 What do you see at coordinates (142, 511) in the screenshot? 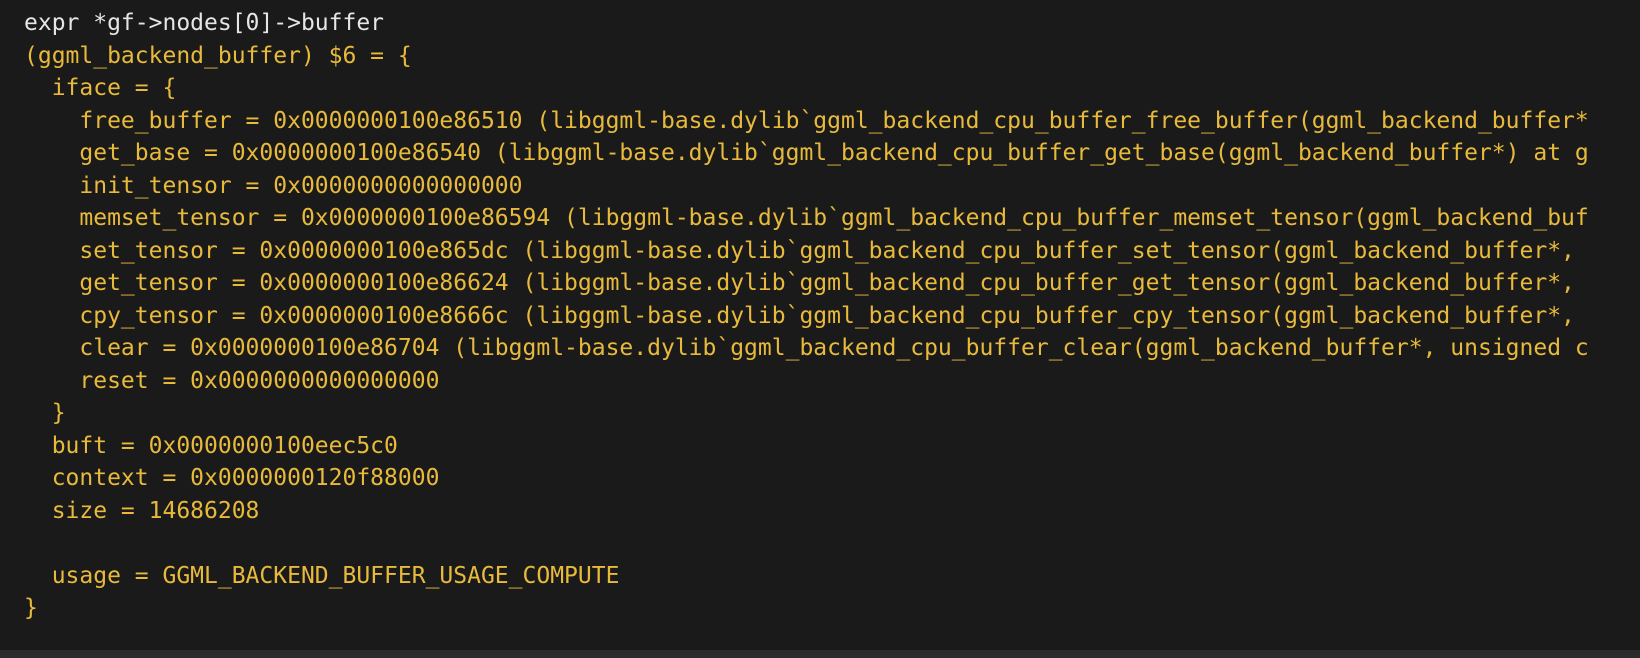
I see `output-line: size = 14686208` at bounding box center [142, 511].